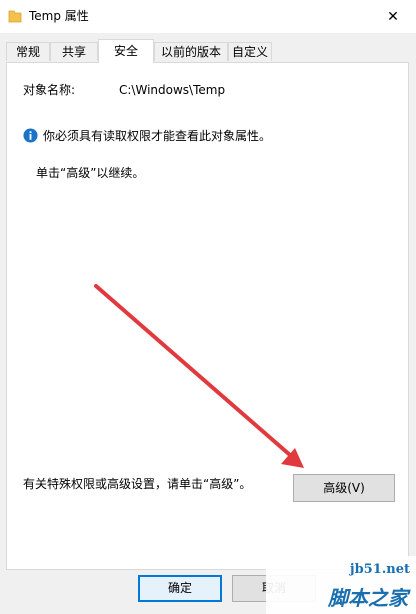  What do you see at coordinates (59, 16) in the screenshot?
I see `window-title: Temp 属性` at bounding box center [59, 16].